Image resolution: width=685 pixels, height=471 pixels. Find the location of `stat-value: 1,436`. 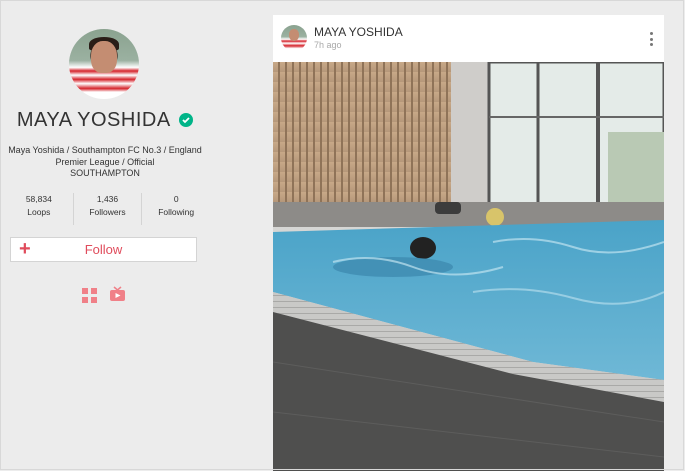

stat-value: 1,436 is located at coordinates (107, 199).